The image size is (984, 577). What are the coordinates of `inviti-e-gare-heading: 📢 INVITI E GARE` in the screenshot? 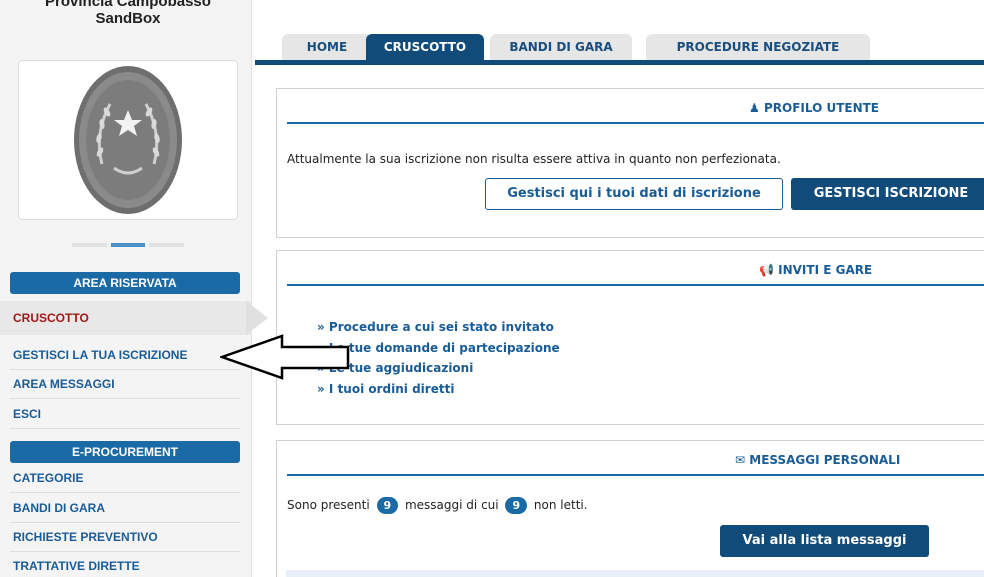 It's located at (816, 270).